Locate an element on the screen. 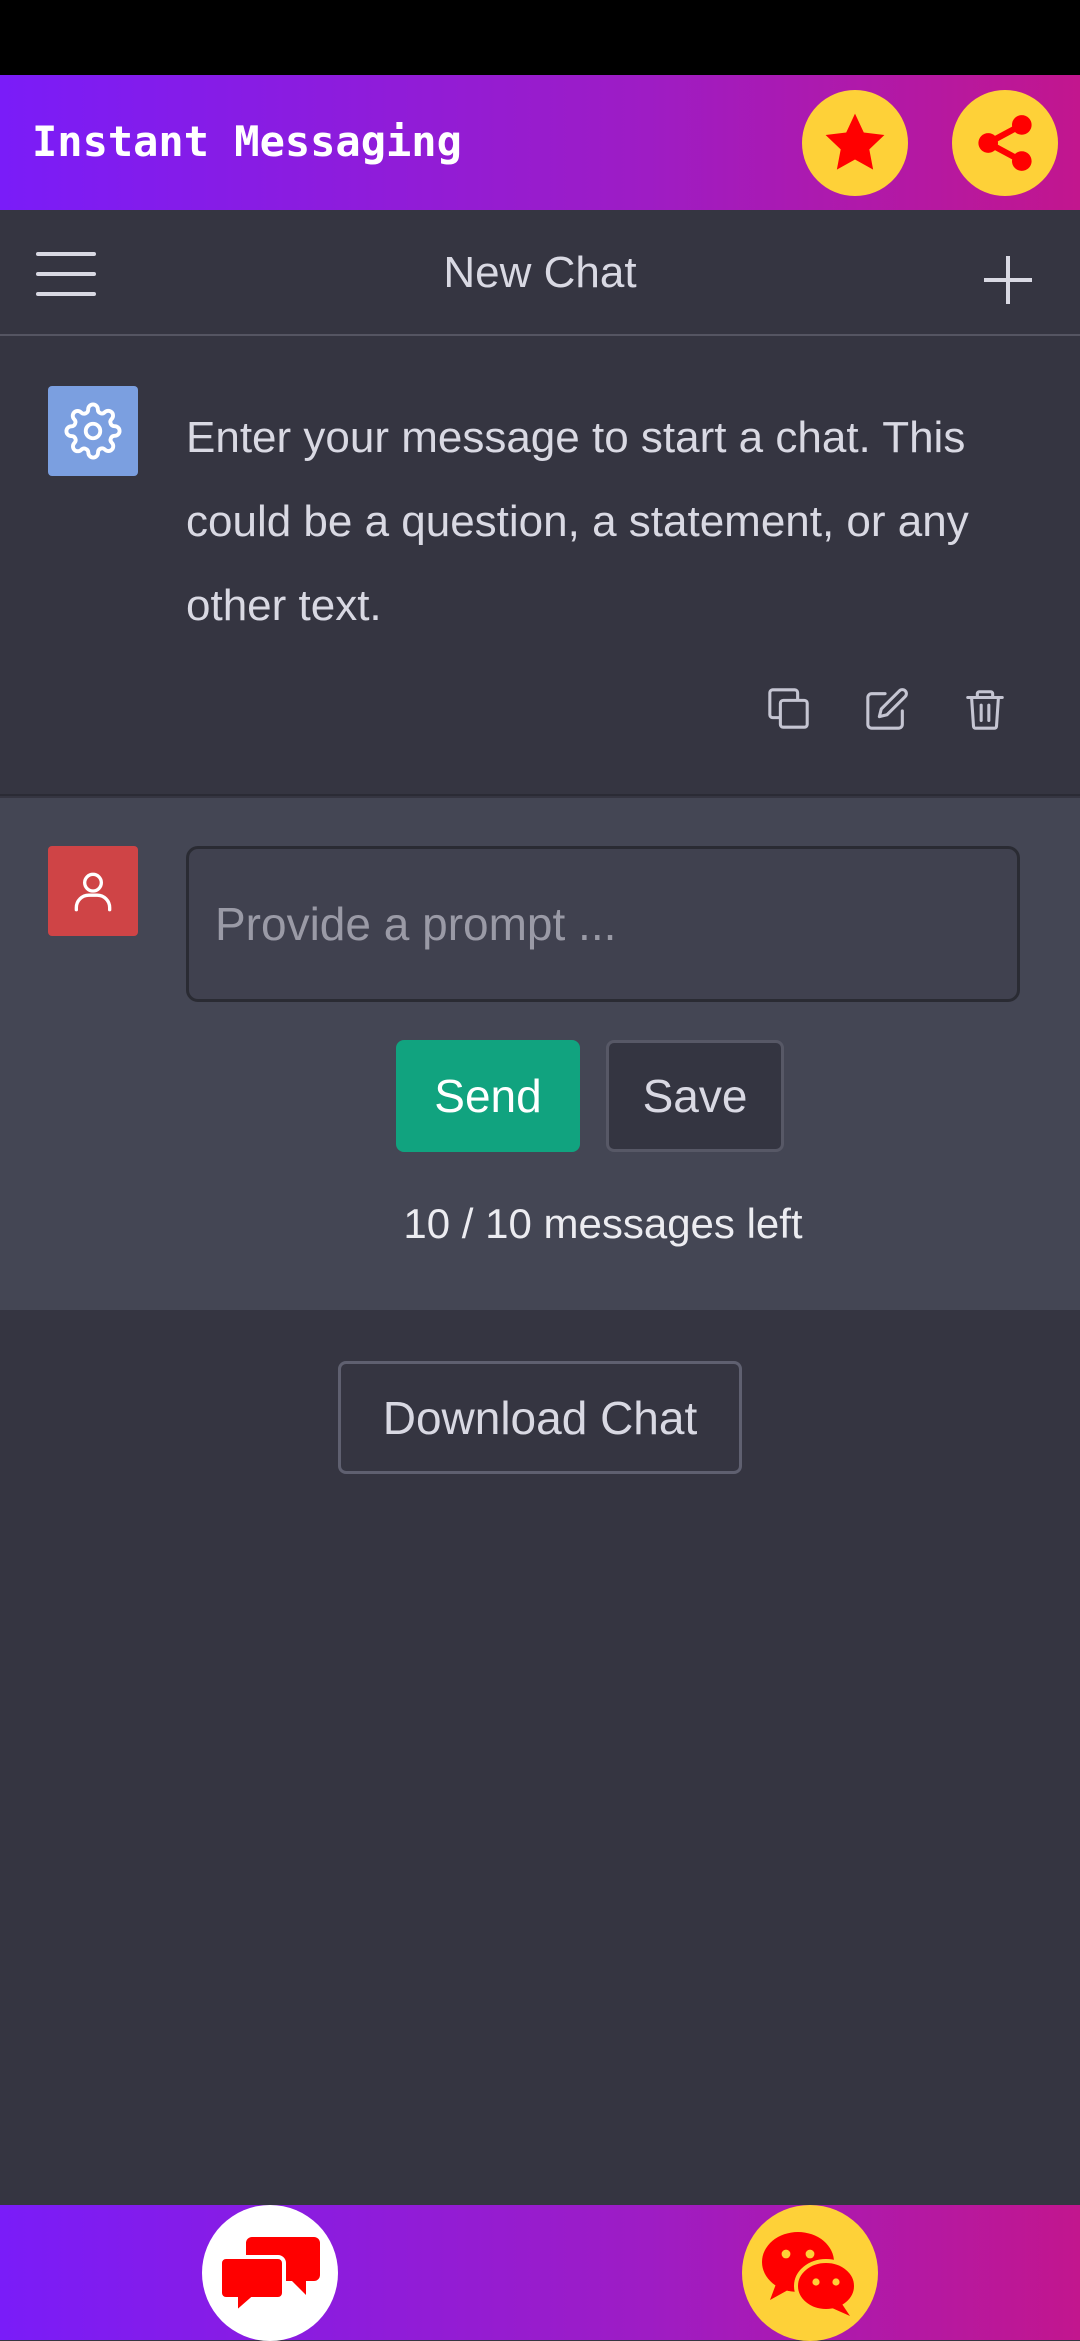 The image size is (1080, 2341). copy-icon is located at coordinates (788, 708).